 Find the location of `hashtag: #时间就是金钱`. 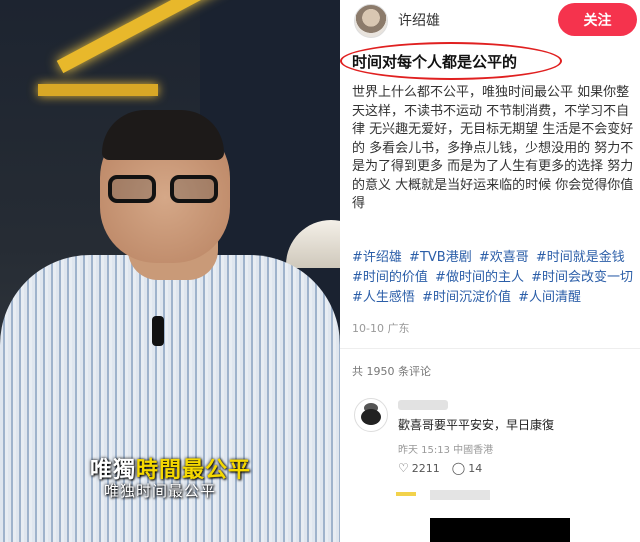

hashtag: #时间就是金钱 is located at coordinates (580, 257).